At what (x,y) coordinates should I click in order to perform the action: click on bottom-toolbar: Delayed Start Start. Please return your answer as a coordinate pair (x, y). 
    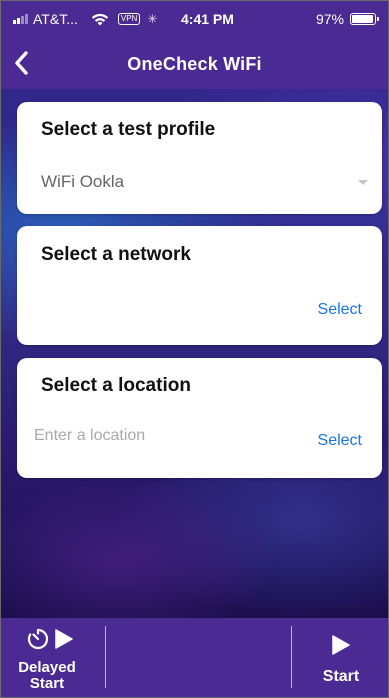
    Looking at the image, I should click on (194, 657).